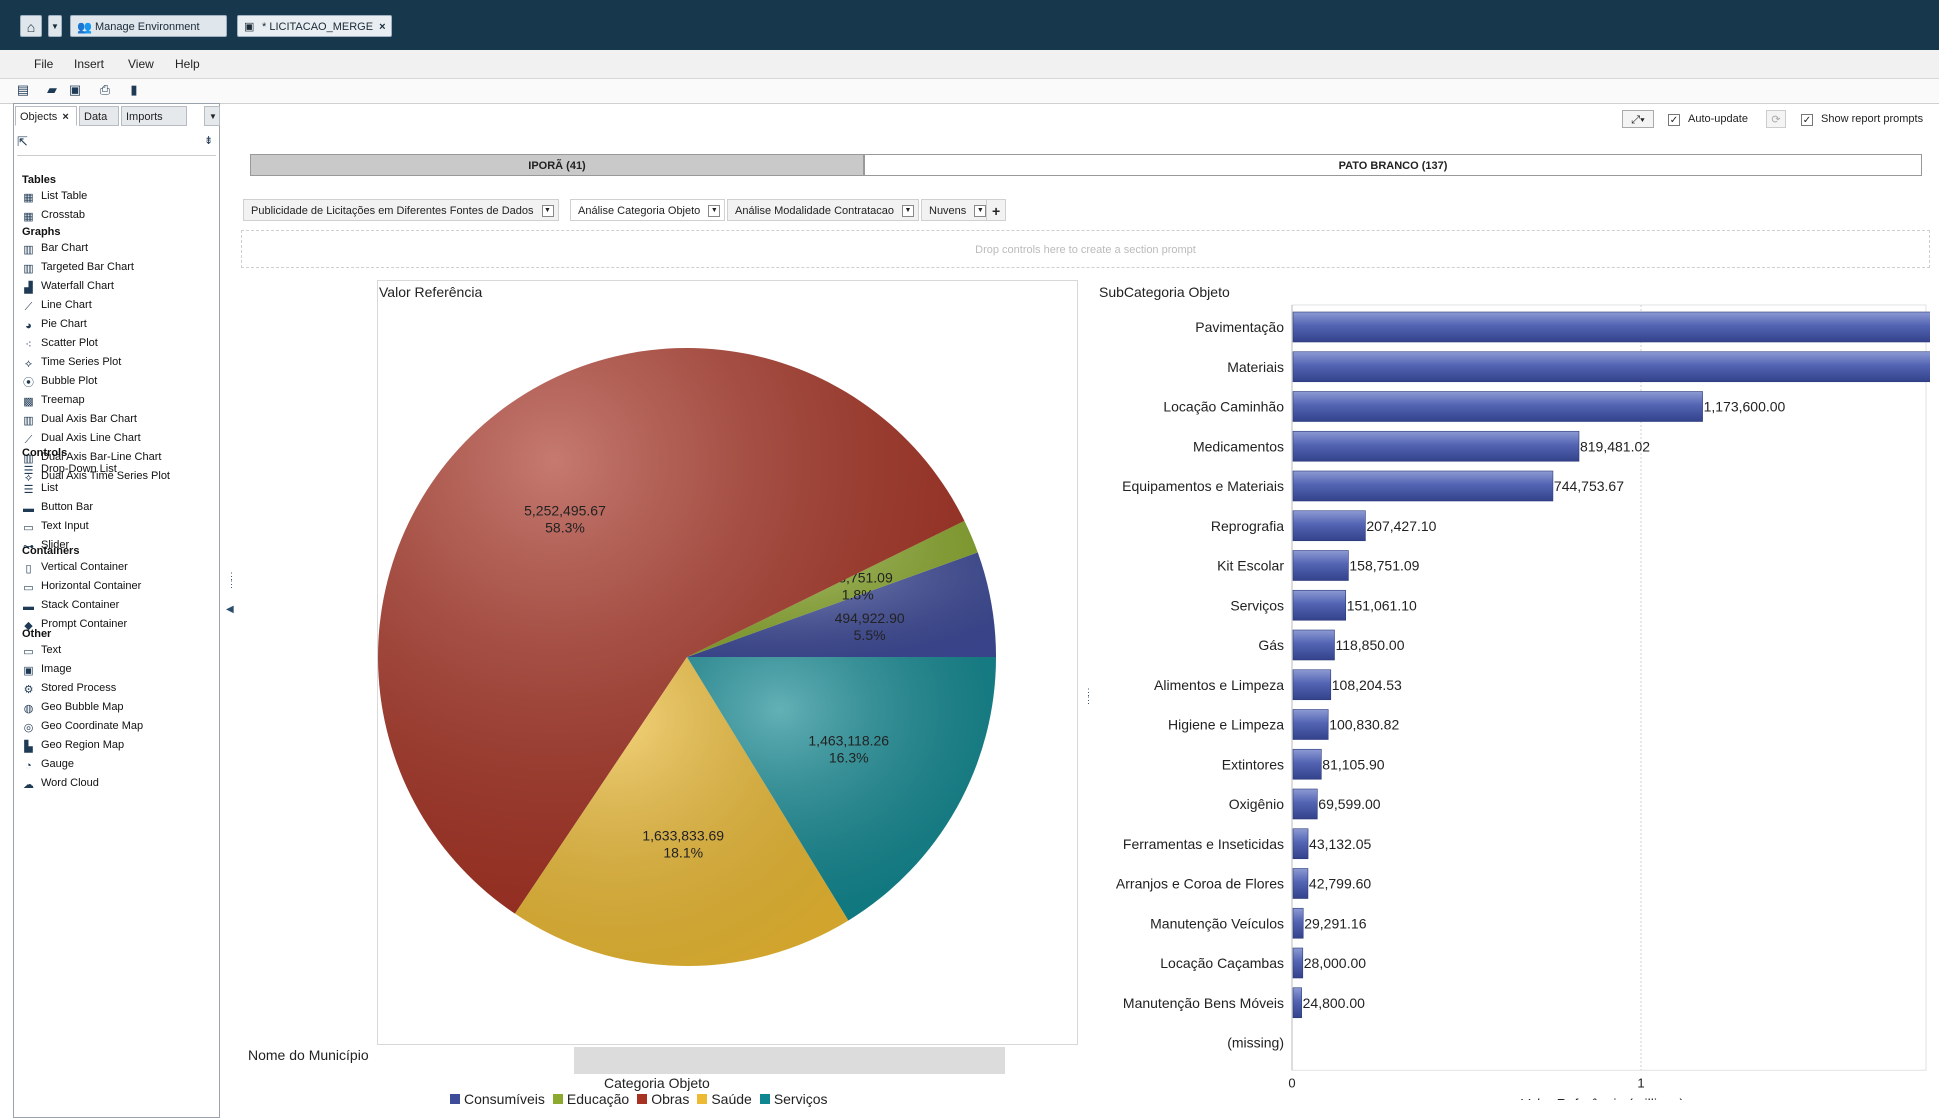  I want to click on grip-icon: ⋮ ⋮, so click(1088, 696).